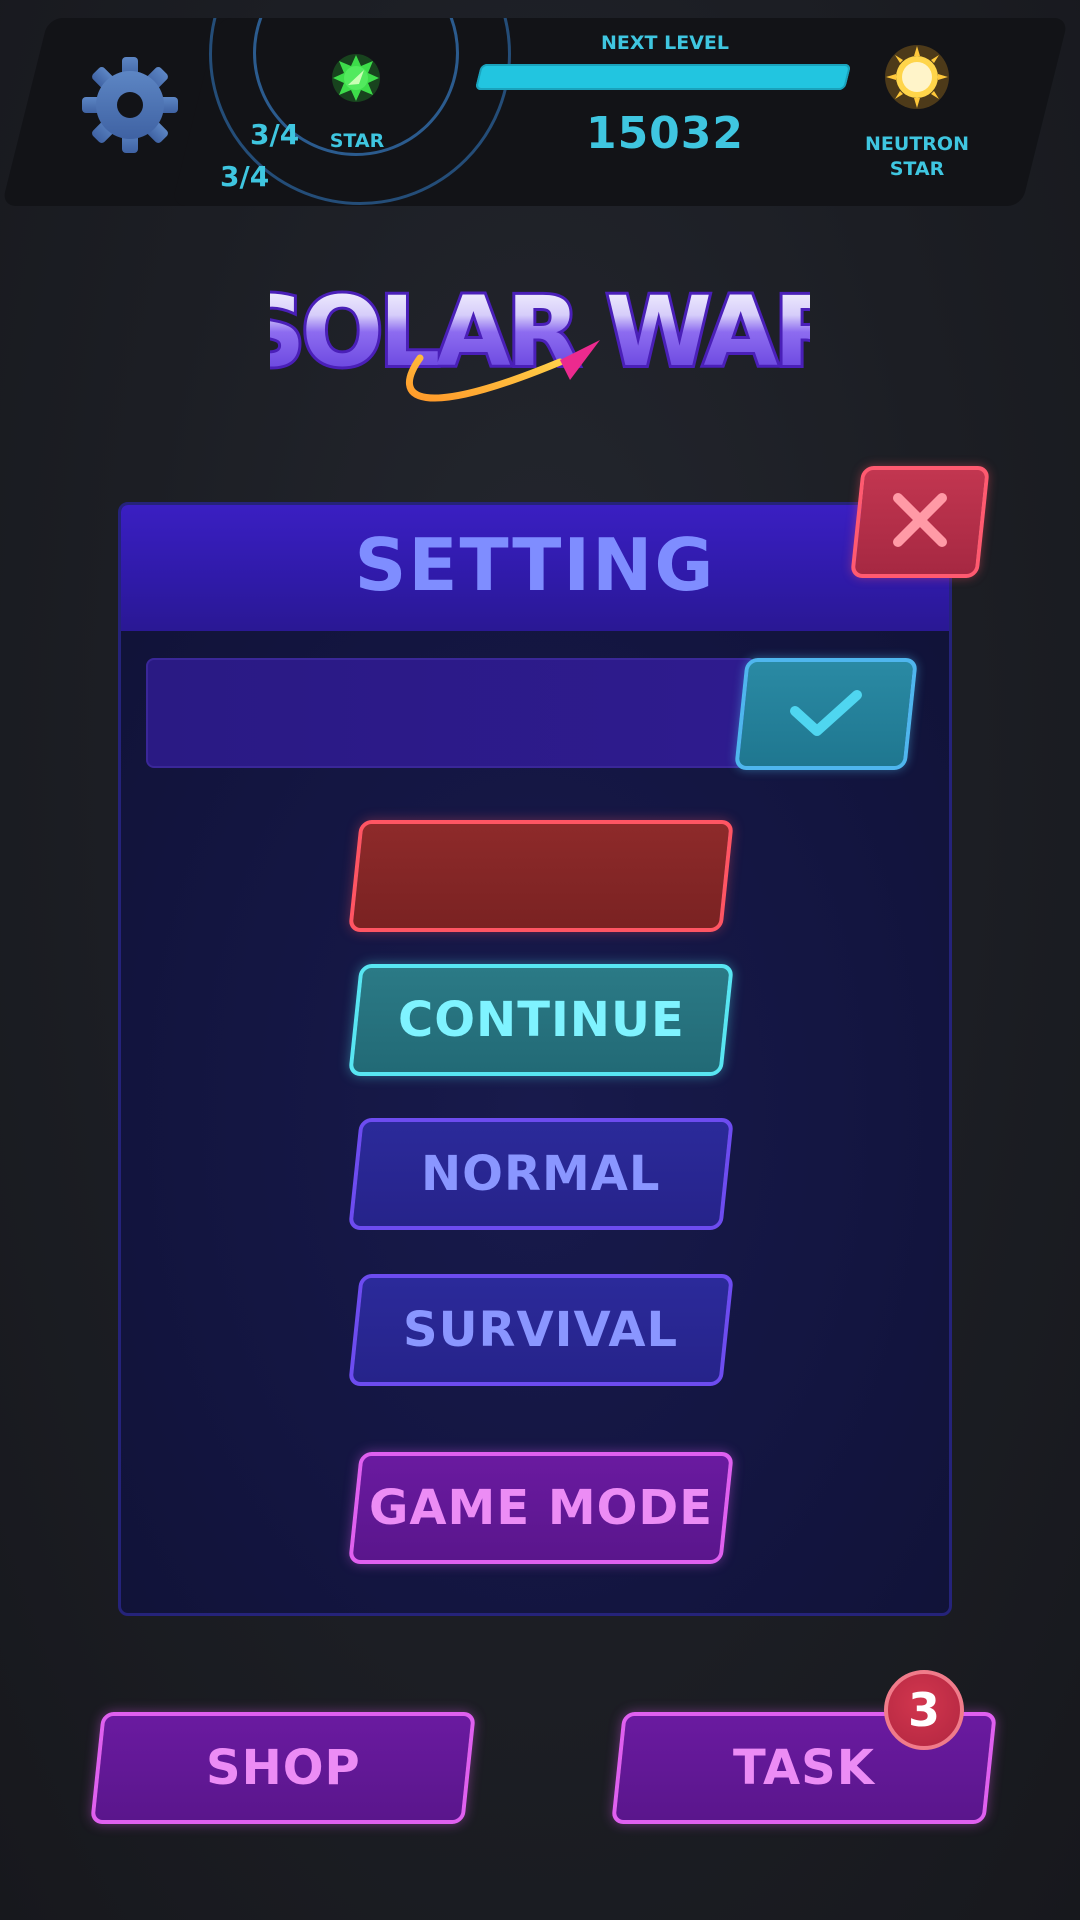 Image resolution: width=1080 pixels, height=1920 pixels. What do you see at coordinates (535, 565) in the screenshot?
I see `setting-title: SETTING` at bounding box center [535, 565].